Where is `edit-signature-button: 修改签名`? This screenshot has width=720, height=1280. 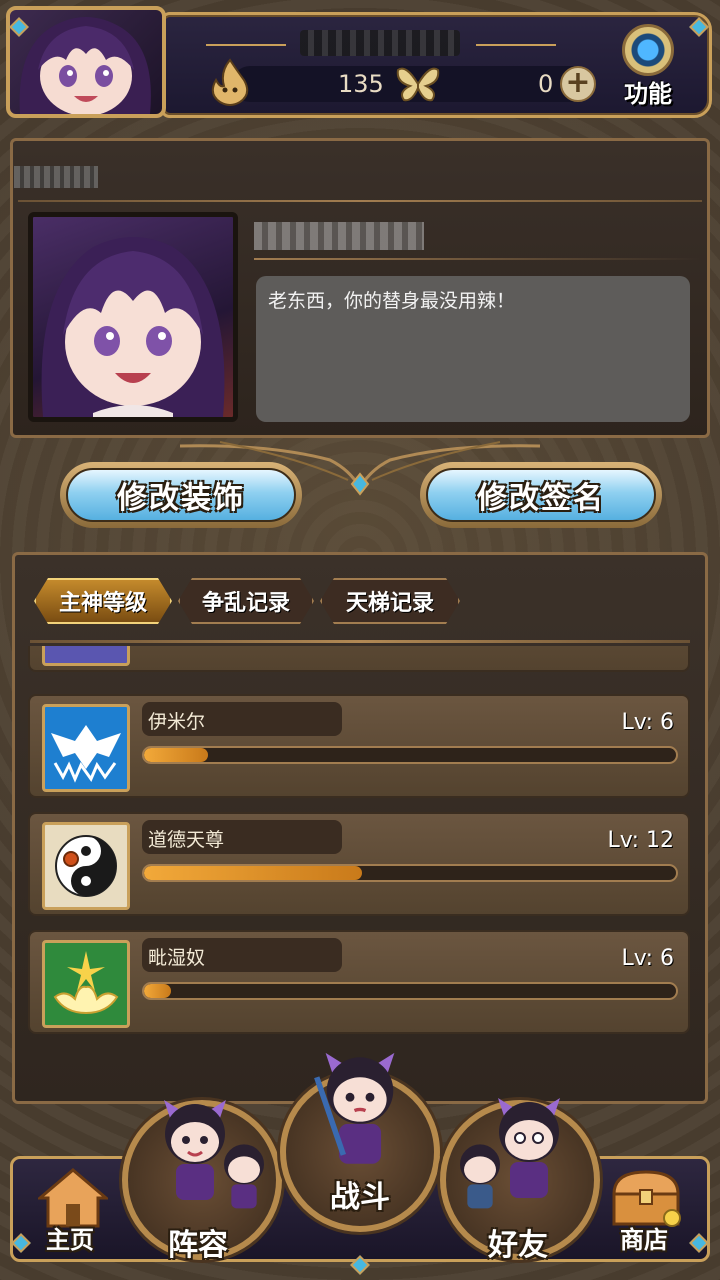
edit-signature-button: 修改签名 is located at coordinates (541, 495).